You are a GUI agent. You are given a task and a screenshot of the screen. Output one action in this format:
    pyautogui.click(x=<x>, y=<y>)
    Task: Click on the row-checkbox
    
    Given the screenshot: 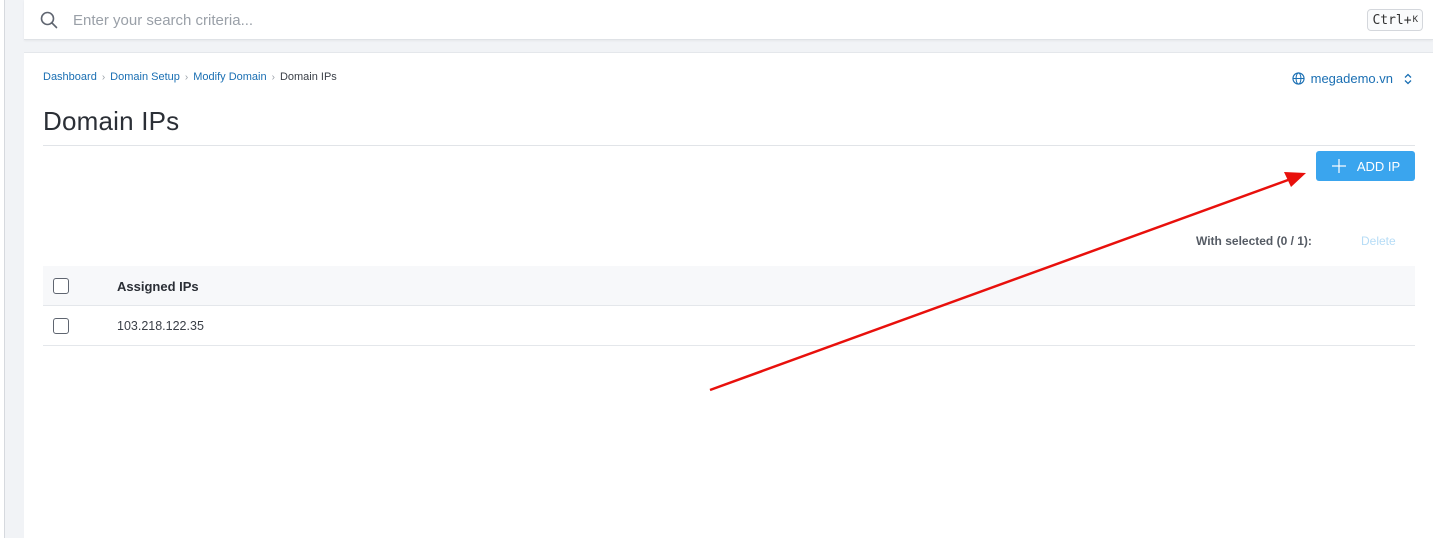 What is the action you would take?
    pyautogui.click(x=61, y=326)
    